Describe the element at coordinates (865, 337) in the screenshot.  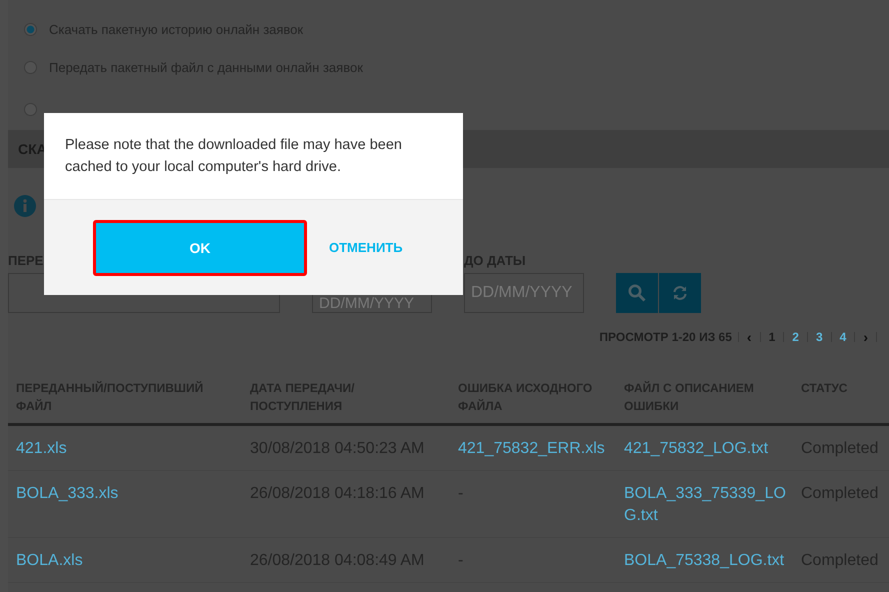
I see `next-page-link: ›` at that location.